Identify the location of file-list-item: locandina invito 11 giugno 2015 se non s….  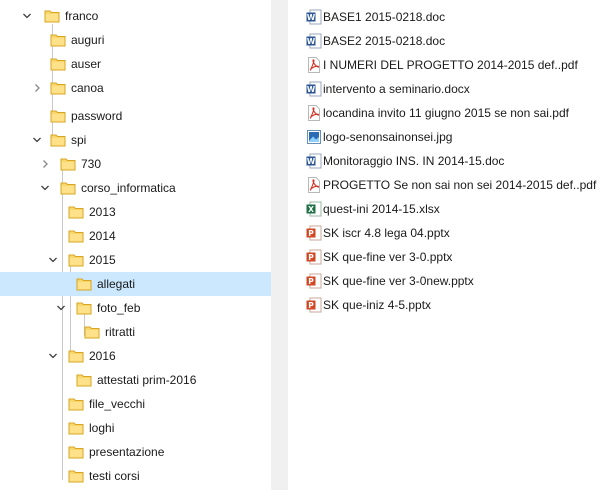
(450, 113).